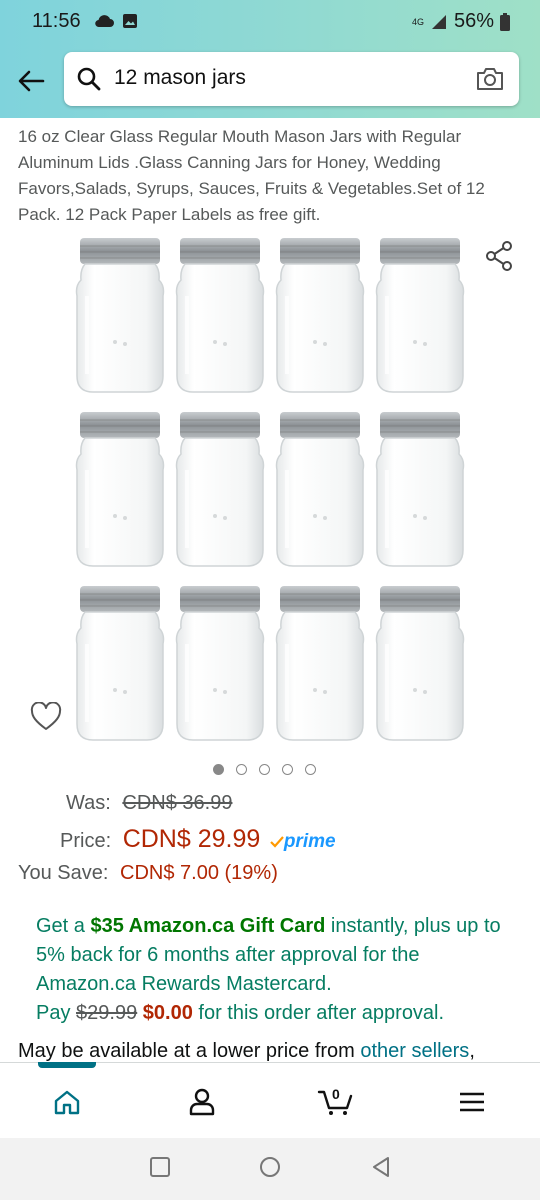 Image resolution: width=540 pixels, height=1200 pixels. I want to click on image-notification-icon, so click(130, 21).